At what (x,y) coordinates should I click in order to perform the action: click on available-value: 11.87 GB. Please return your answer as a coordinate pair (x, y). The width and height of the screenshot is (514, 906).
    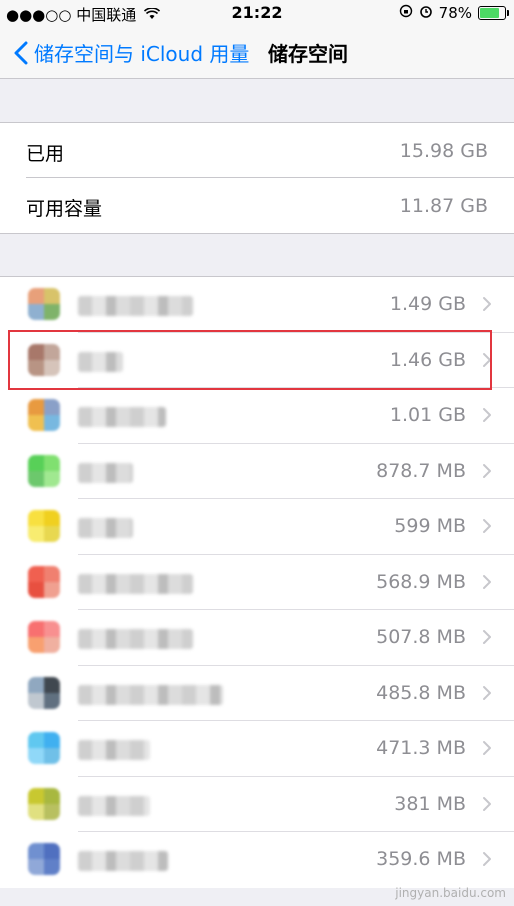
    Looking at the image, I should click on (443, 206).